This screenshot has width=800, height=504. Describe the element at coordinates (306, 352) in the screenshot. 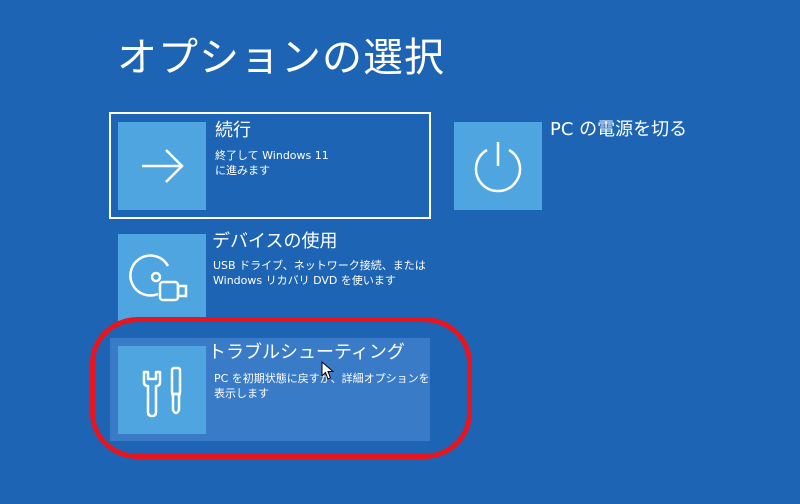

I see `troubleshoot-title: トラブルシューティング` at that location.